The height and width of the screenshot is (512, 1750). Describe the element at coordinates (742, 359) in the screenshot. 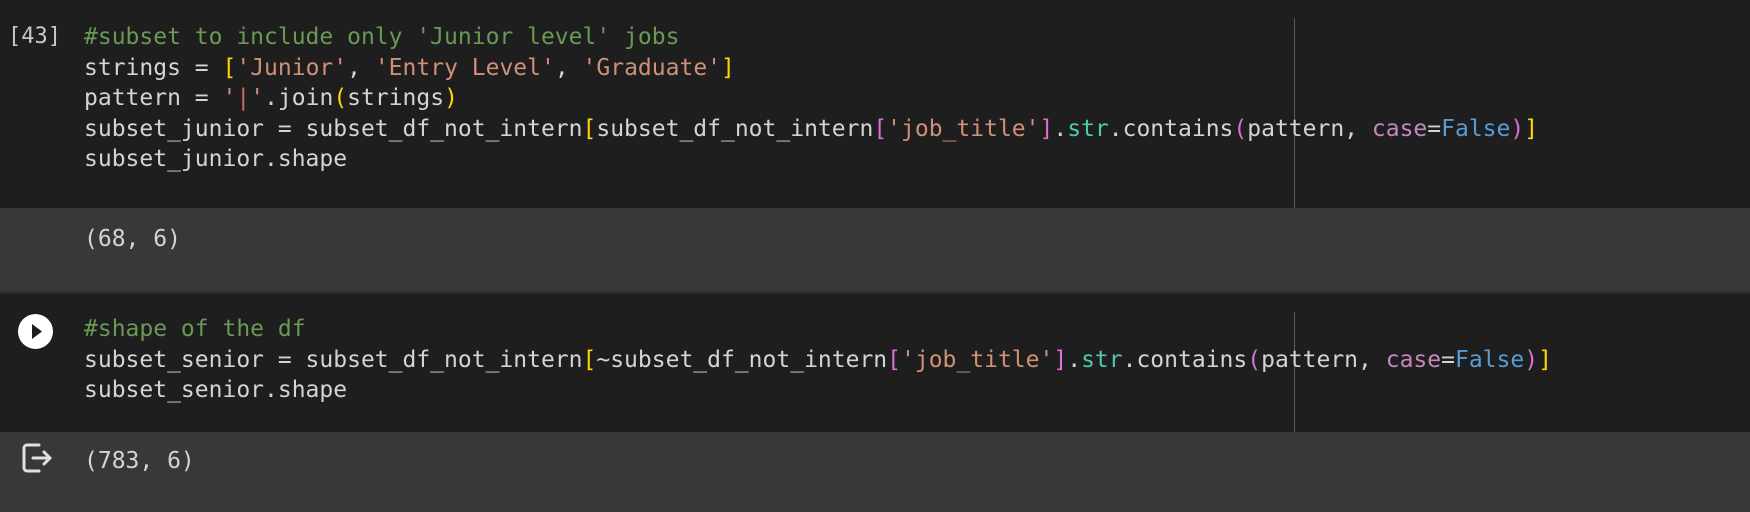

I see `code-token: ~subset_df_not_intern` at that location.